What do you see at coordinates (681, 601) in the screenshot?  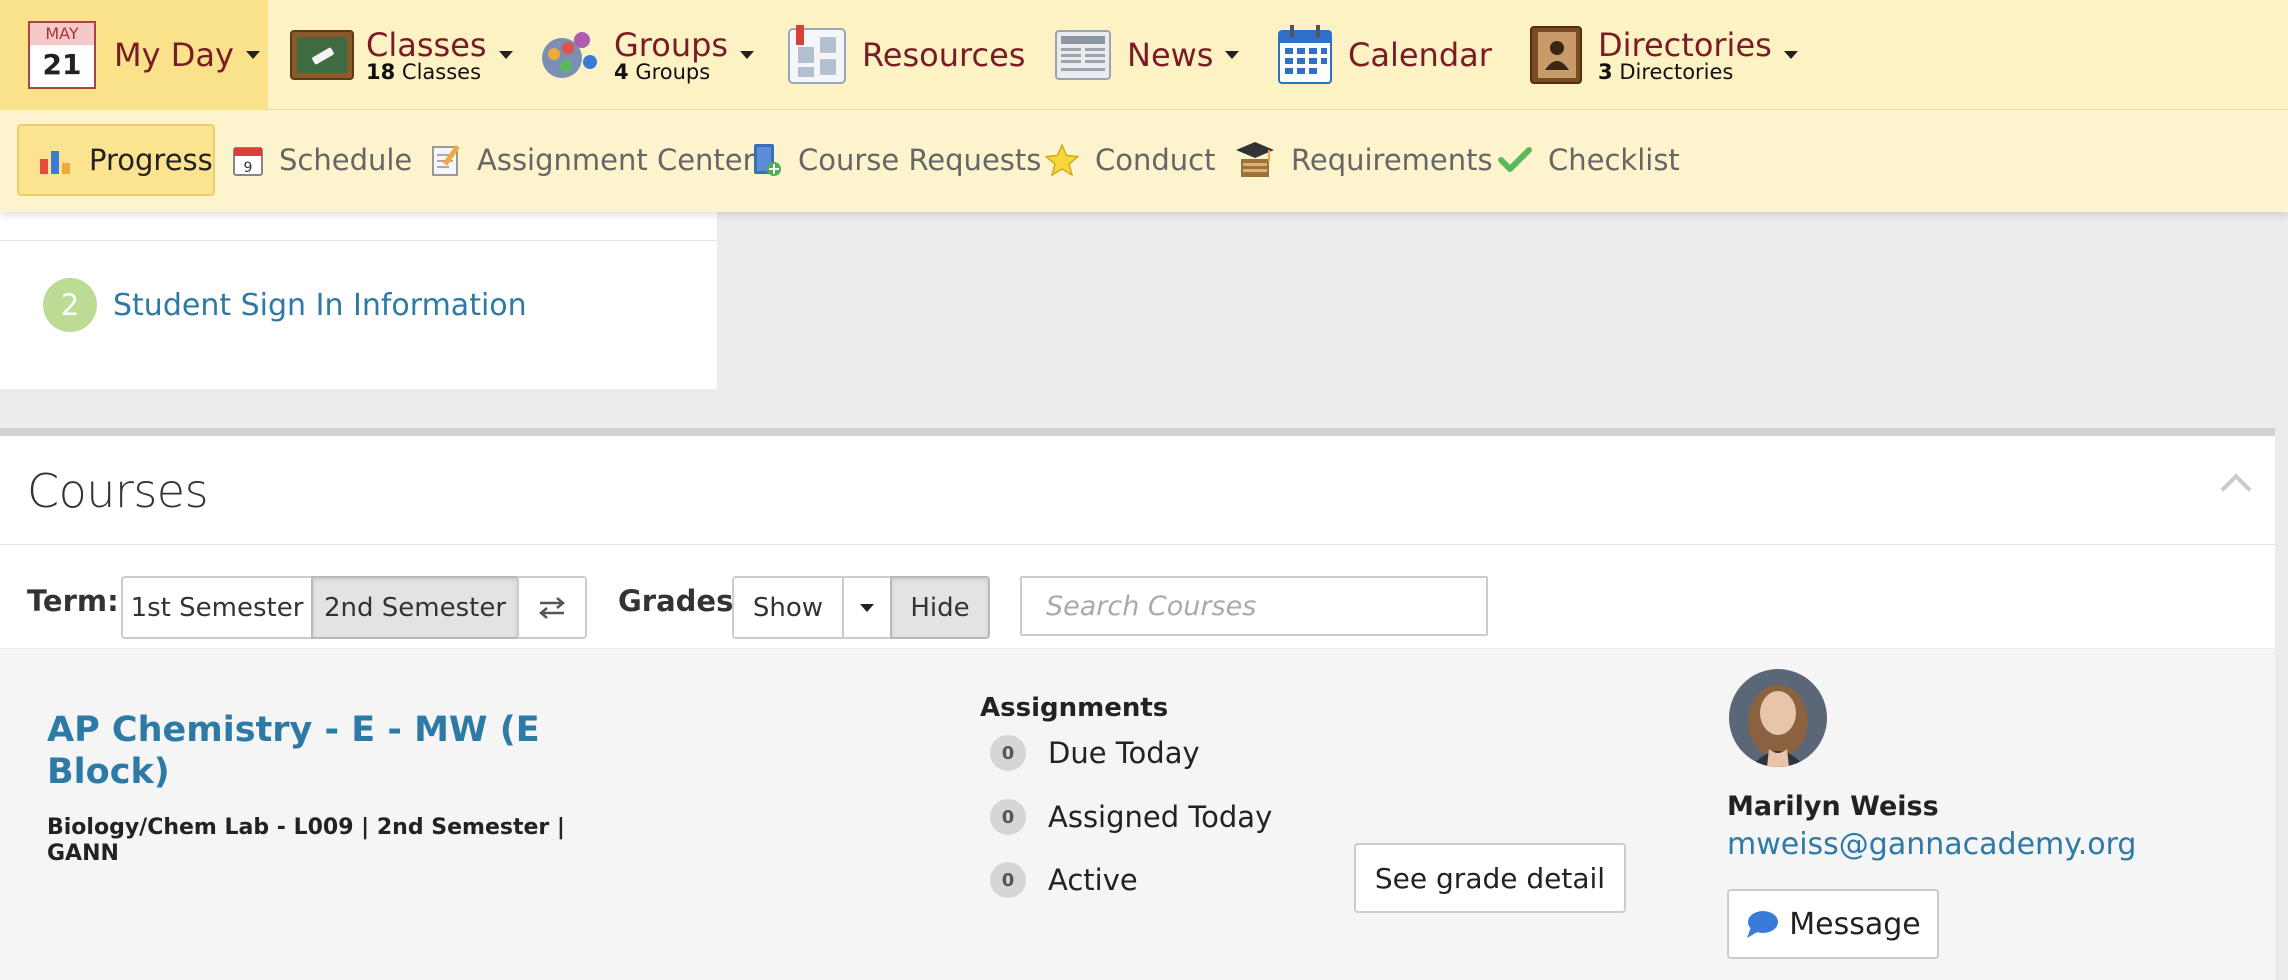 I see `grades-label: Grades:` at bounding box center [681, 601].